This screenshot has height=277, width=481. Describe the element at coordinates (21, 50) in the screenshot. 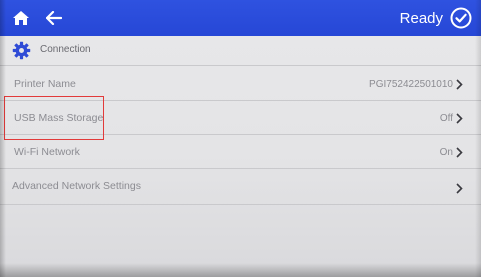

I see `gear-icon` at that location.